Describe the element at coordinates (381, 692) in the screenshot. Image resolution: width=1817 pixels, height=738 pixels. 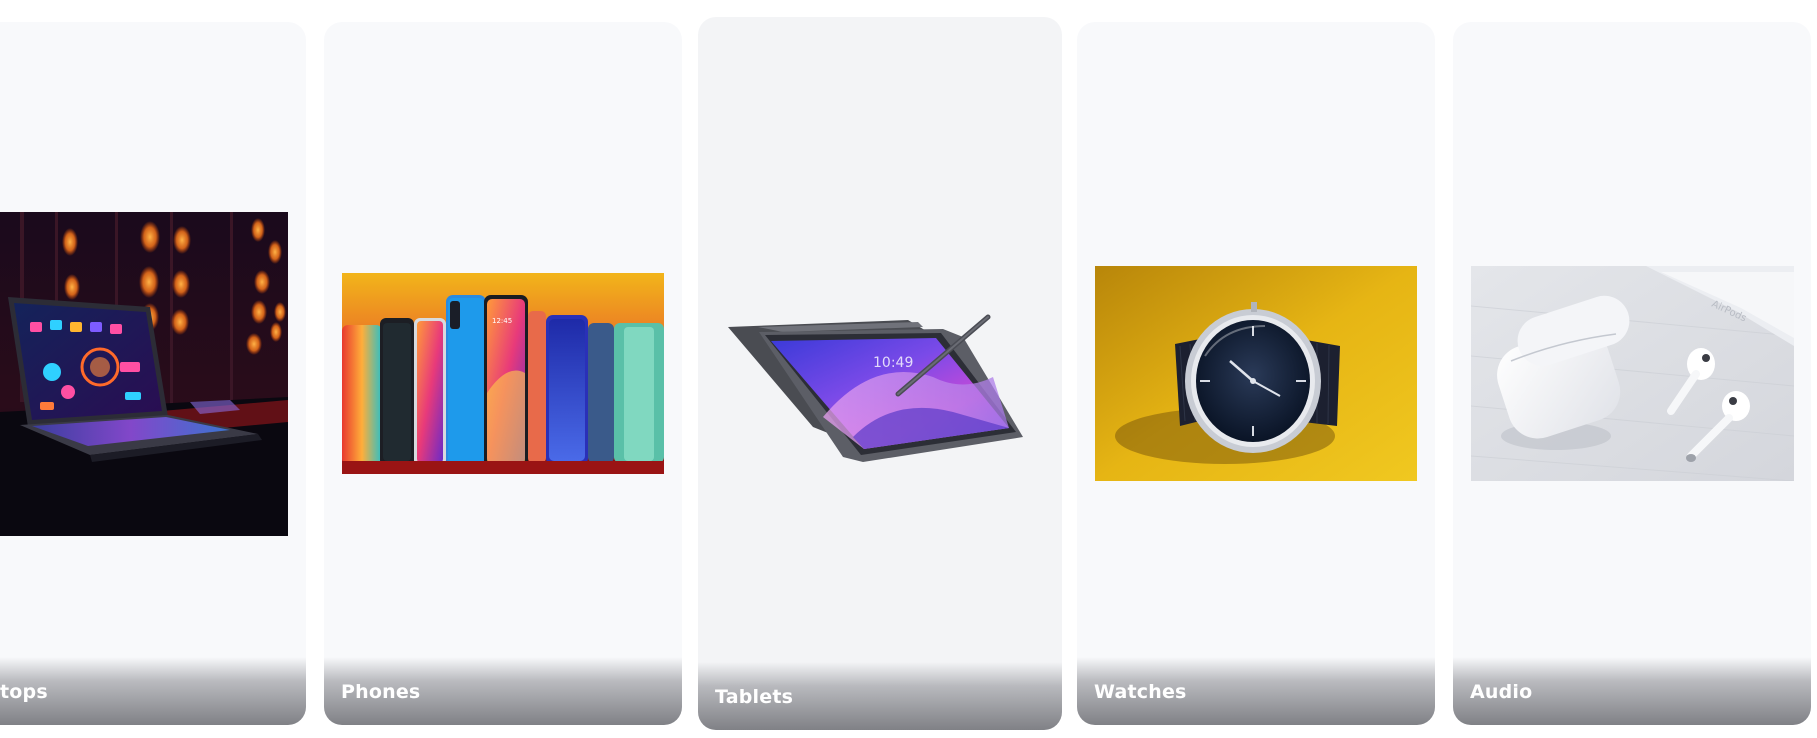
I see `category-label: Phones` at that location.